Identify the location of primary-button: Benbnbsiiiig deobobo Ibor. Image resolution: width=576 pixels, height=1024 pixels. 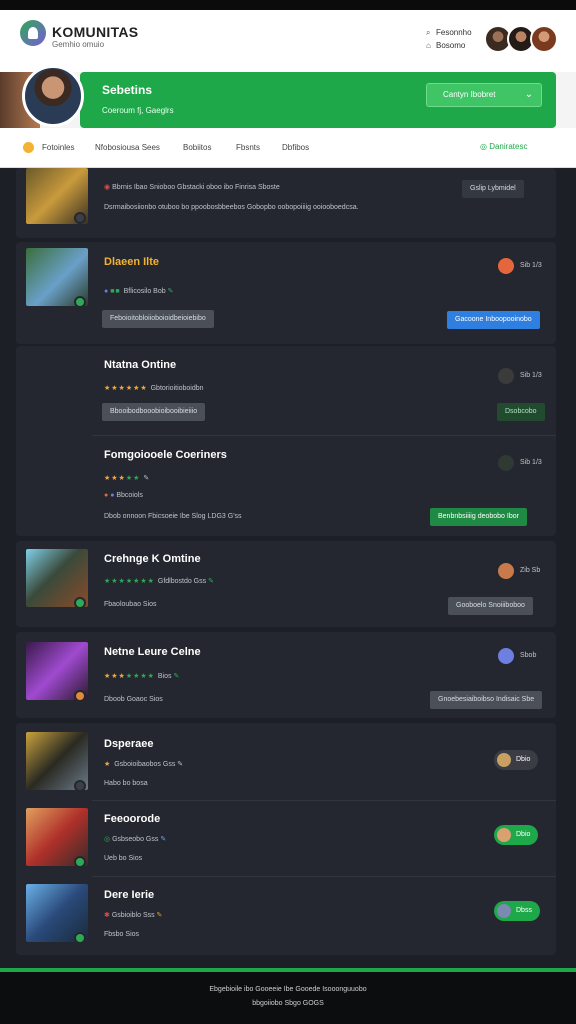
(478, 517).